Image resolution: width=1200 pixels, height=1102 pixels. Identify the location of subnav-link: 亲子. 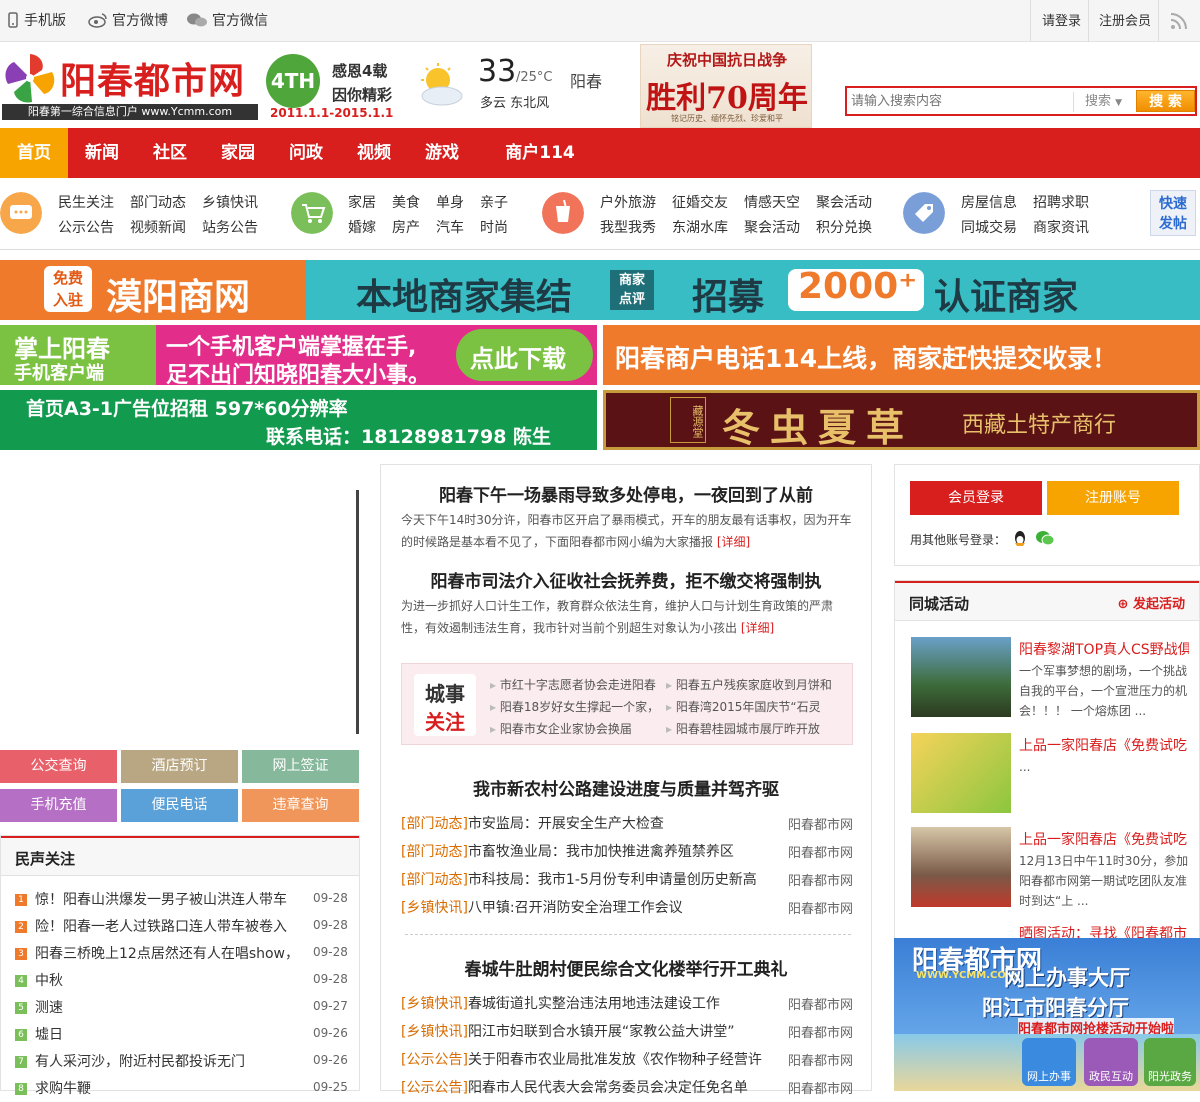
(494, 202).